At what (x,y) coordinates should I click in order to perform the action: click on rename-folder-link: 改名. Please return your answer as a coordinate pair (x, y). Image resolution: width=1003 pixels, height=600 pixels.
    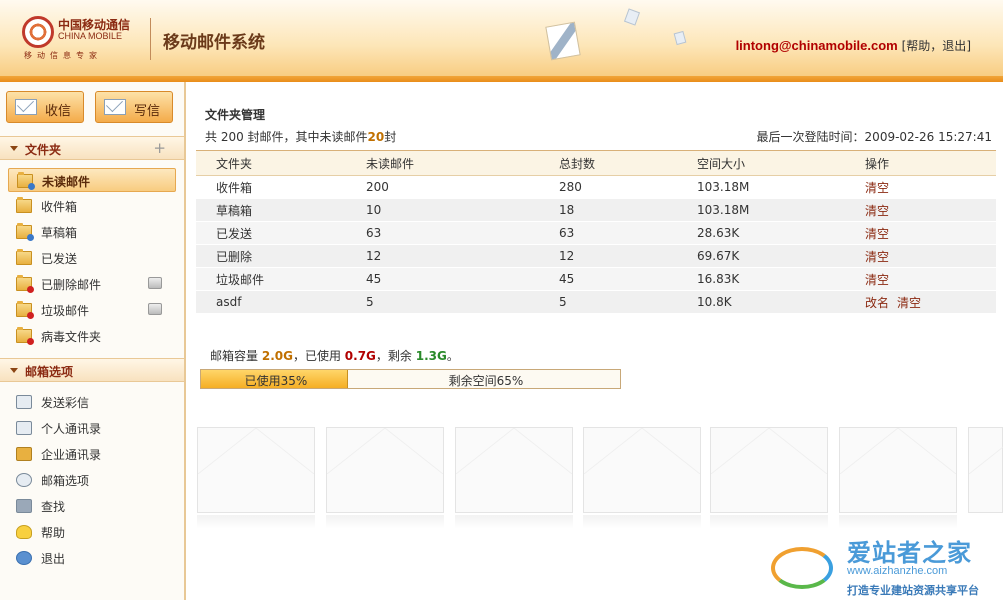
    Looking at the image, I should click on (877, 303).